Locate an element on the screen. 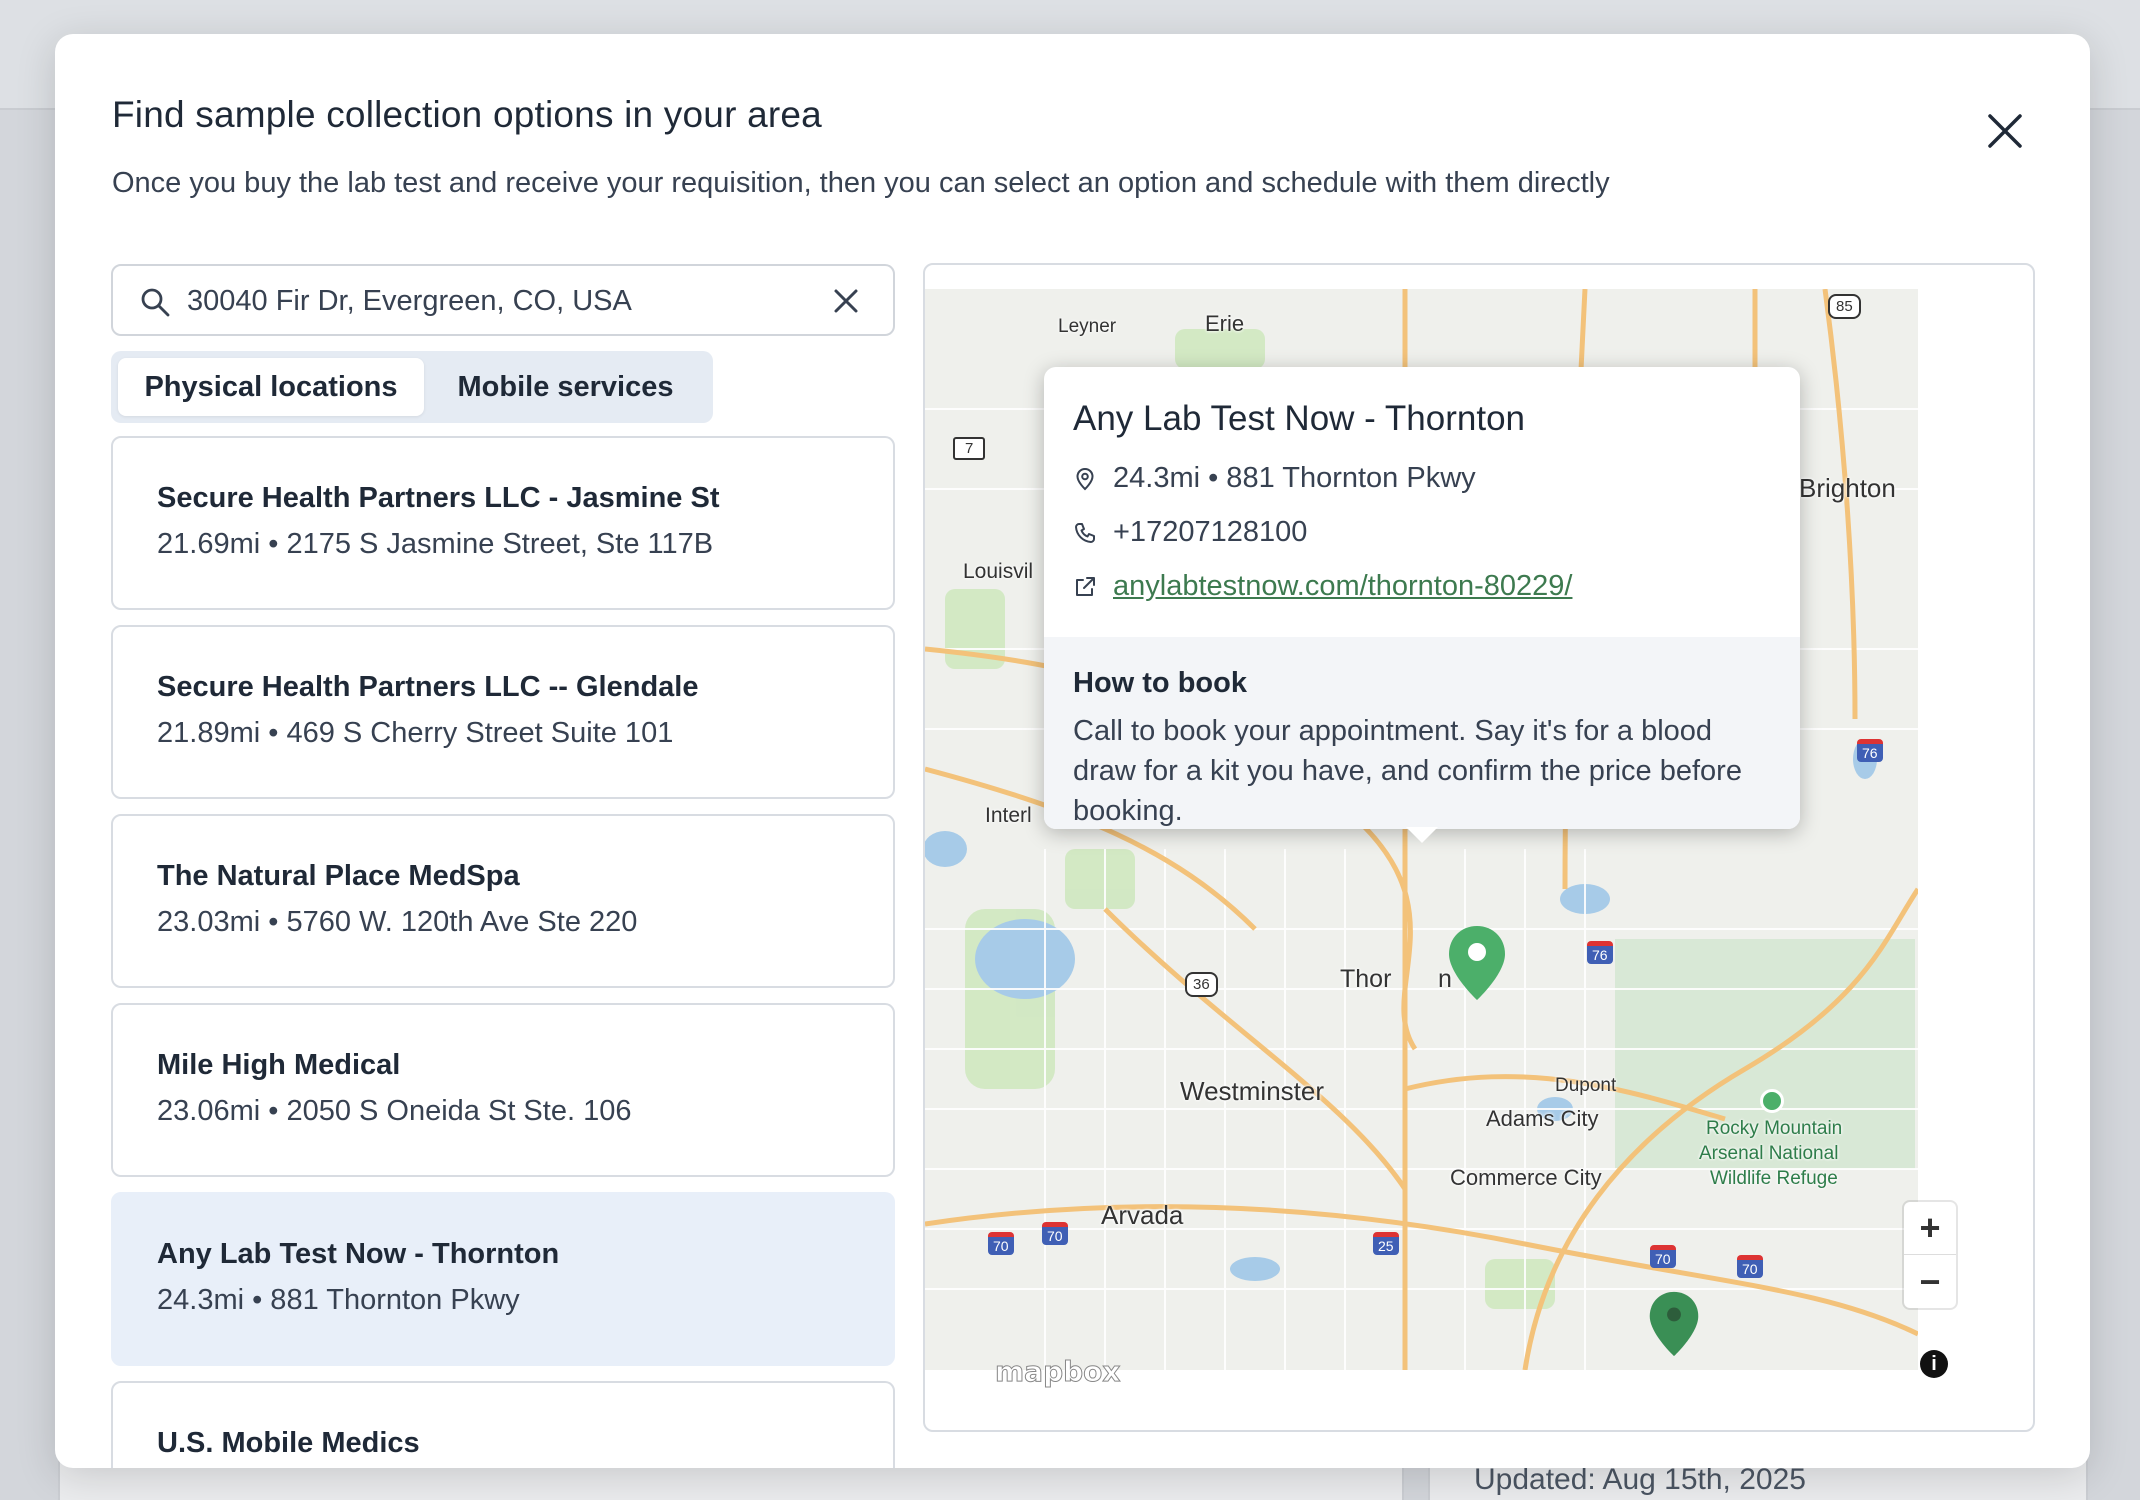 Image resolution: width=2140 pixels, height=1500 pixels. map-label-commerce-city: Commerce City is located at coordinates (1526, 1177).